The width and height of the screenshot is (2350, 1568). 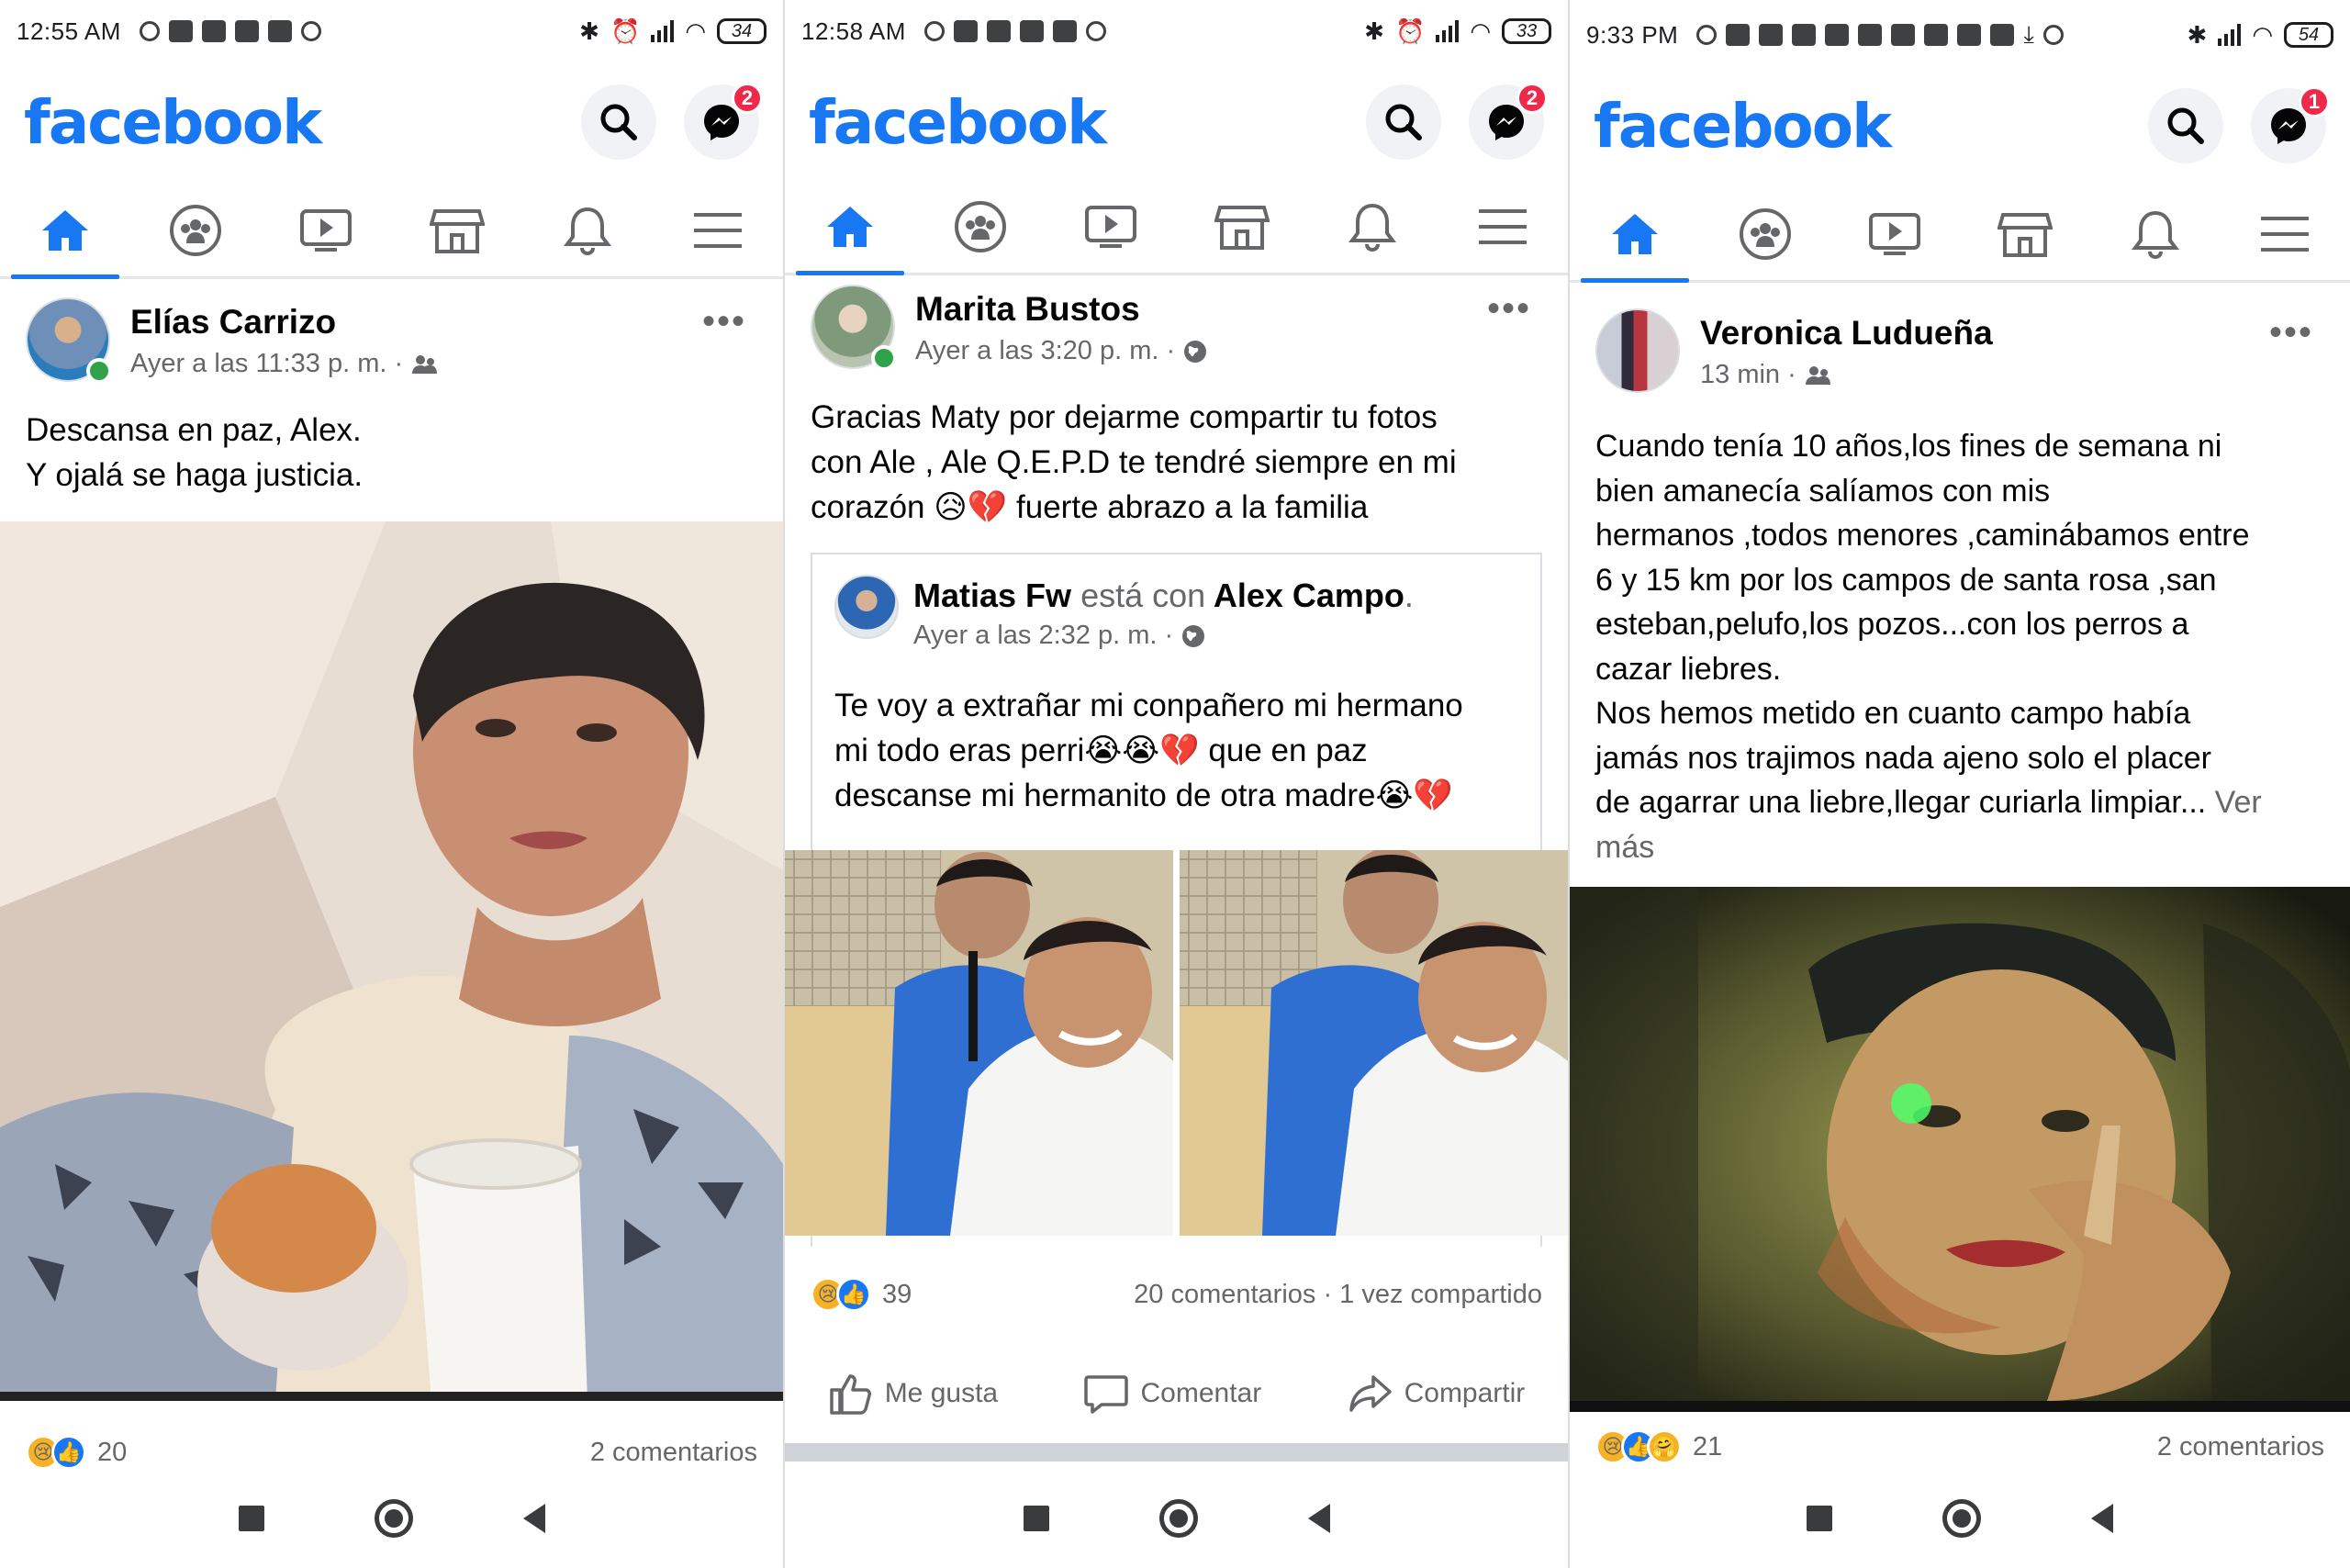 What do you see at coordinates (1172, 1394) in the screenshot?
I see `comment-button: Comentar` at bounding box center [1172, 1394].